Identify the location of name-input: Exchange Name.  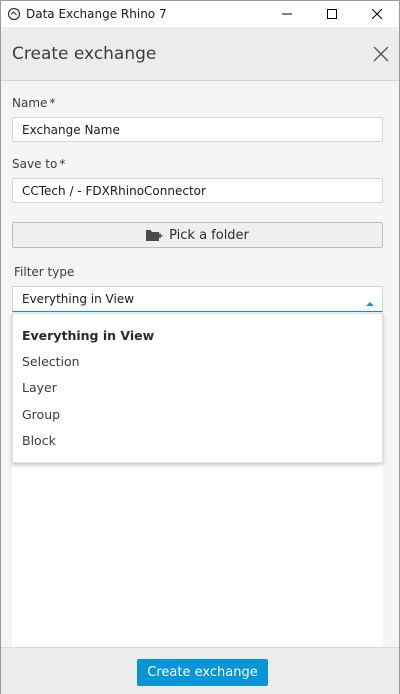
(197, 129).